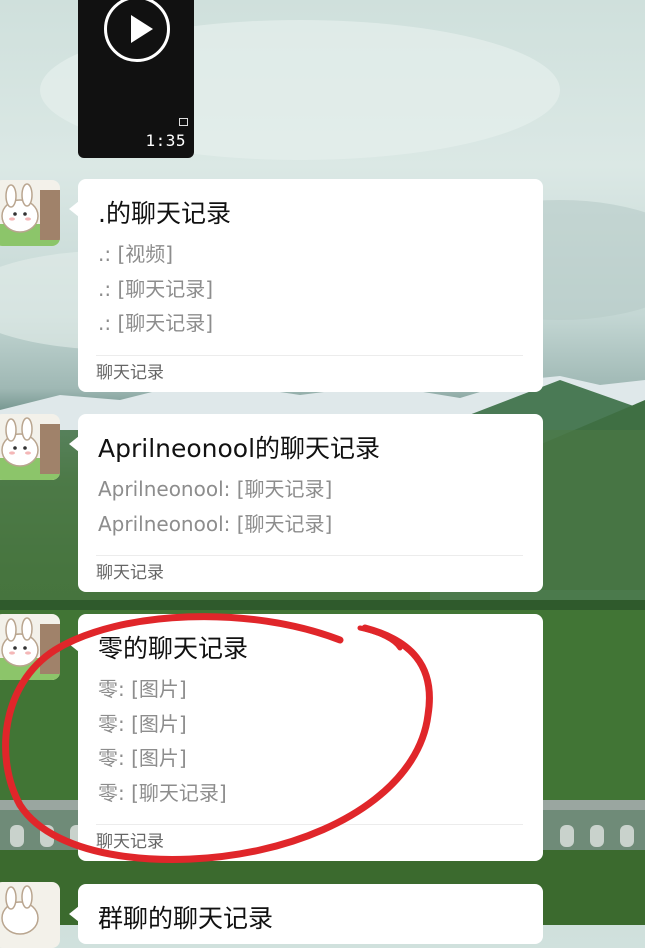 The height and width of the screenshot is (948, 645). Describe the element at coordinates (136, 254) in the screenshot. I see `preview-line: .: [视频]` at that location.